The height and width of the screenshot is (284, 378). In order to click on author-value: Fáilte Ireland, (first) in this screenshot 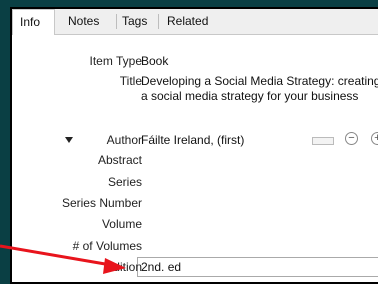, I will do `click(192, 140)`.